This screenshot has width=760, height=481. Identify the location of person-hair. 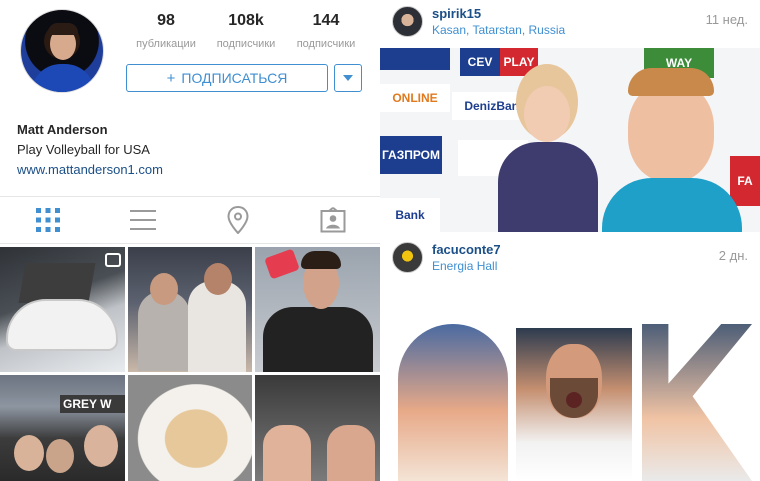
(321, 260).